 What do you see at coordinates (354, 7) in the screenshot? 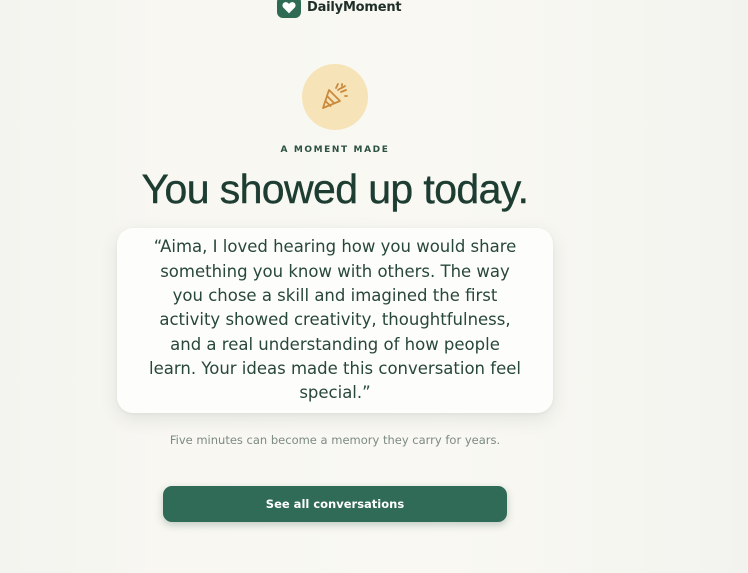
I see `brand-name: DailyMoment` at bounding box center [354, 7].